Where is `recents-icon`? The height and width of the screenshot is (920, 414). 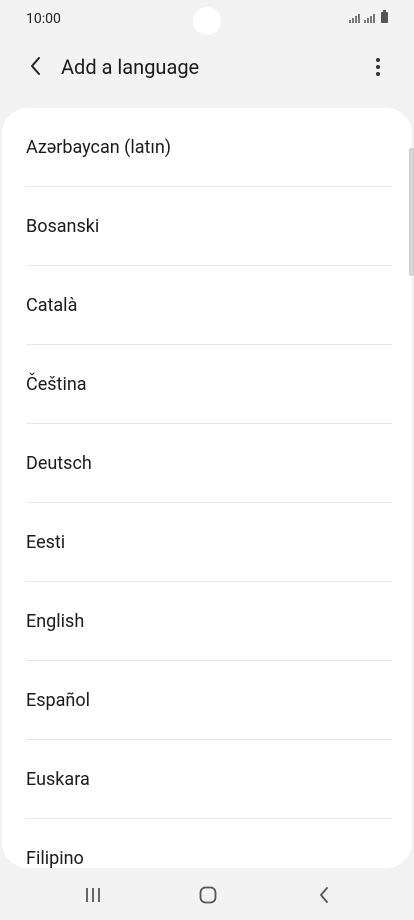 recents-icon is located at coordinates (93, 895).